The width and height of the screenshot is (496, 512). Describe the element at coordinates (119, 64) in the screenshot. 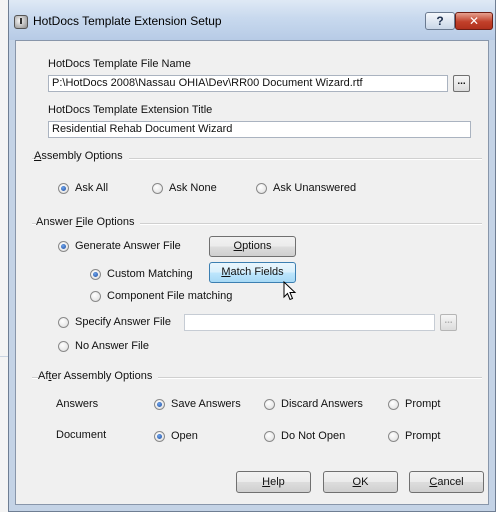

I see `template-file-label: HotDocs Template File Name` at that location.